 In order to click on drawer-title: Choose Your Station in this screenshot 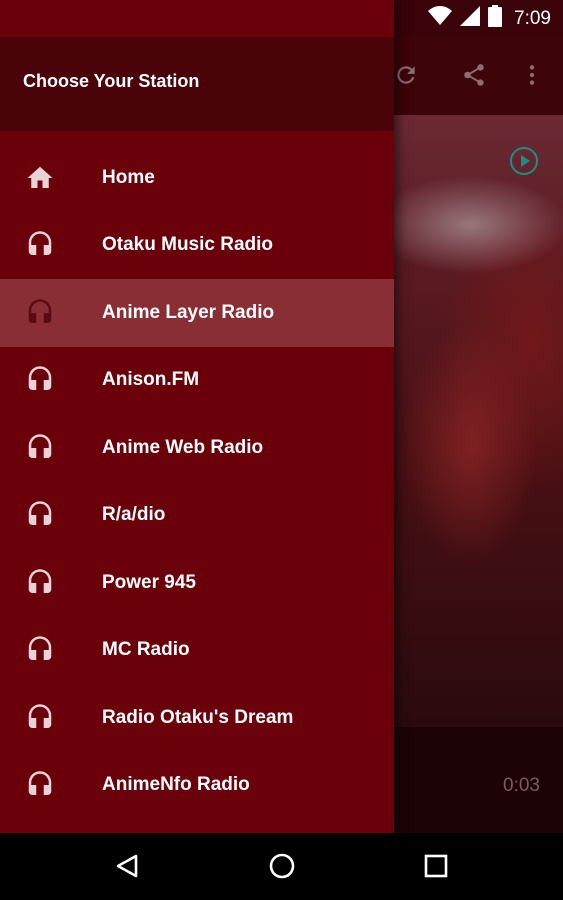, I will do `click(111, 81)`.